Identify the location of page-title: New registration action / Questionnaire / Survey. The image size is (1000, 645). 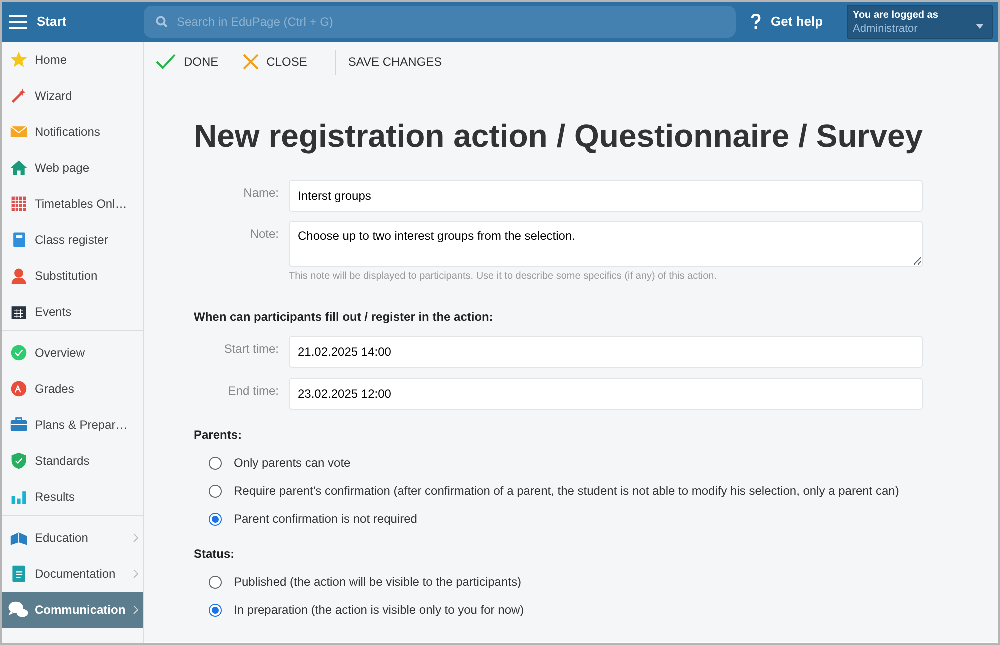
(559, 136).